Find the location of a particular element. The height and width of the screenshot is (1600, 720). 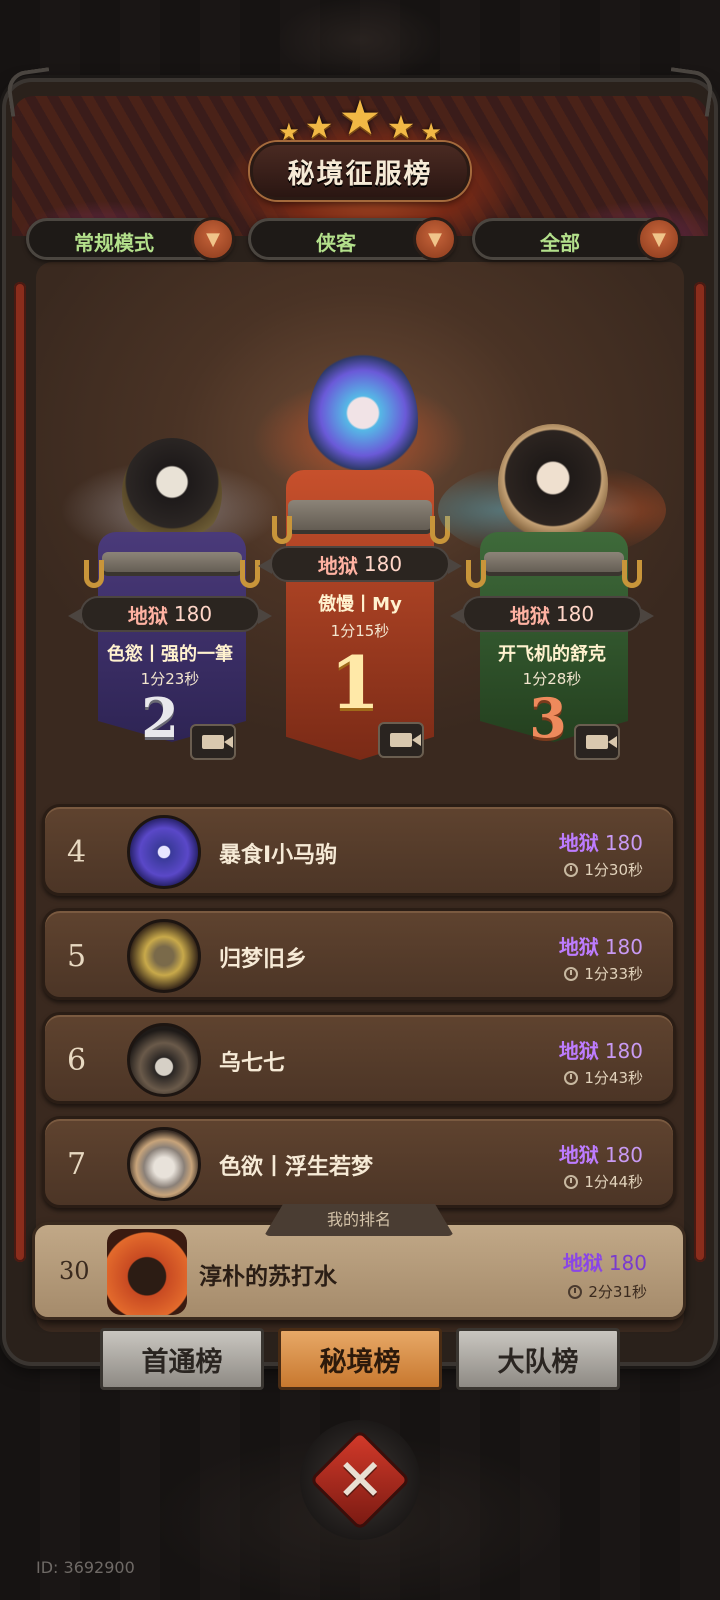

class-filter: 侠客 ▼ is located at coordinates (352, 239).